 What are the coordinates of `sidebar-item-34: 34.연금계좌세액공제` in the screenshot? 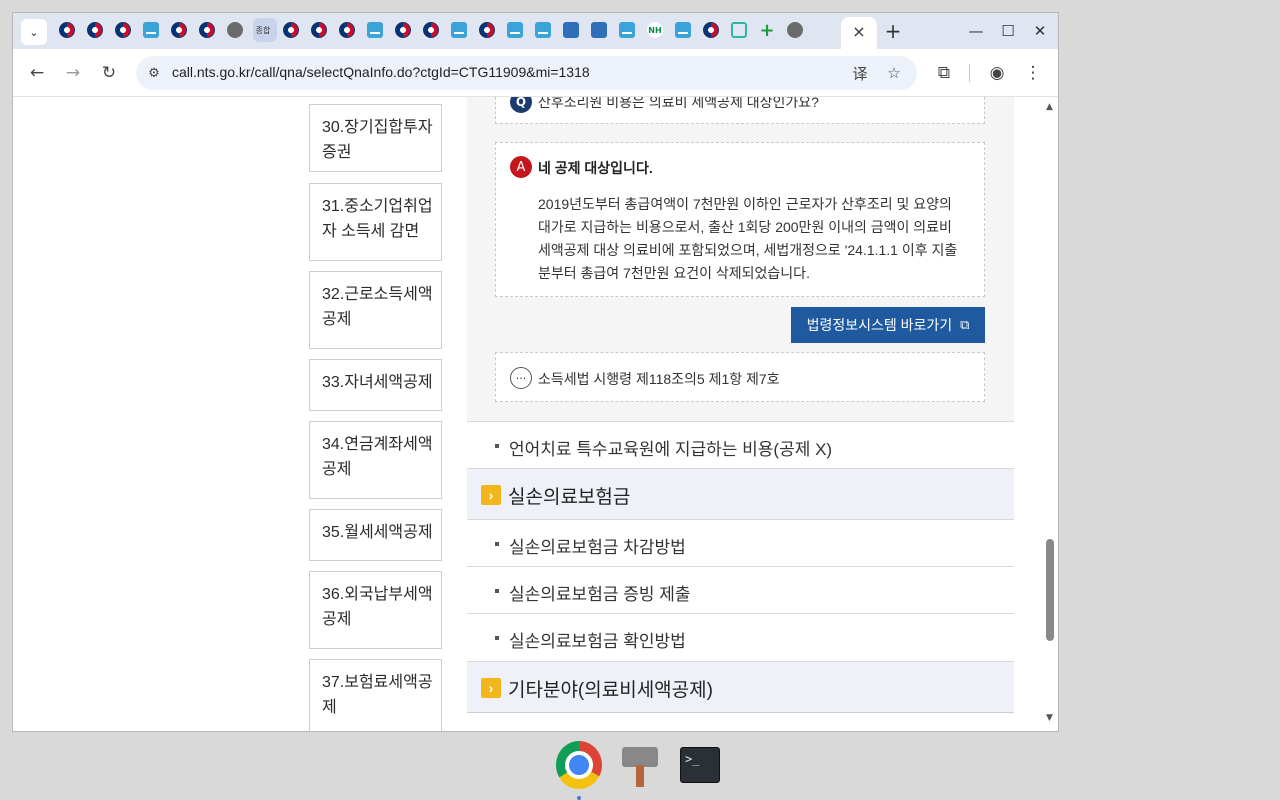 It's located at (375, 460).